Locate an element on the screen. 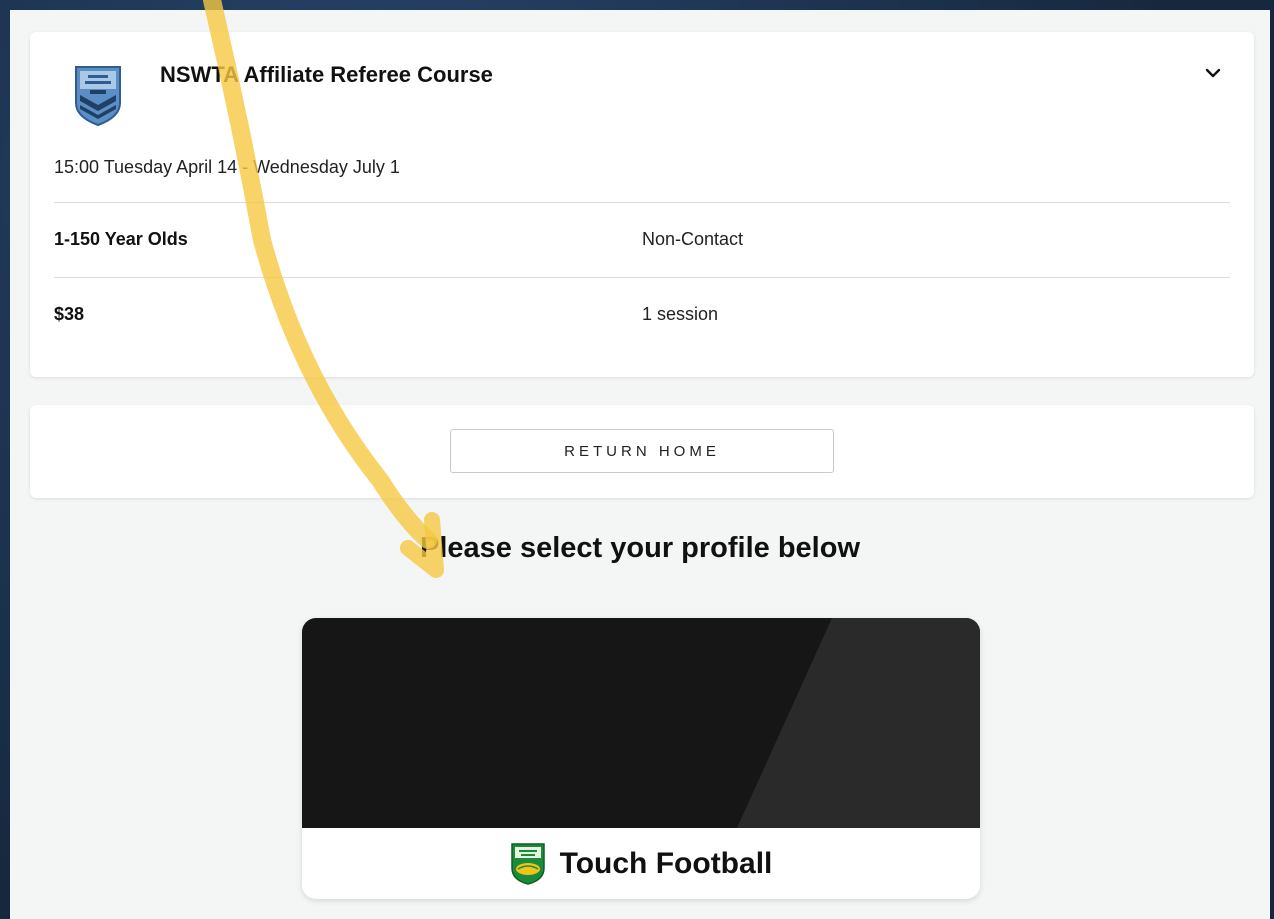  return-home-card: RETURN HOME is located at coordinates (642, 451).